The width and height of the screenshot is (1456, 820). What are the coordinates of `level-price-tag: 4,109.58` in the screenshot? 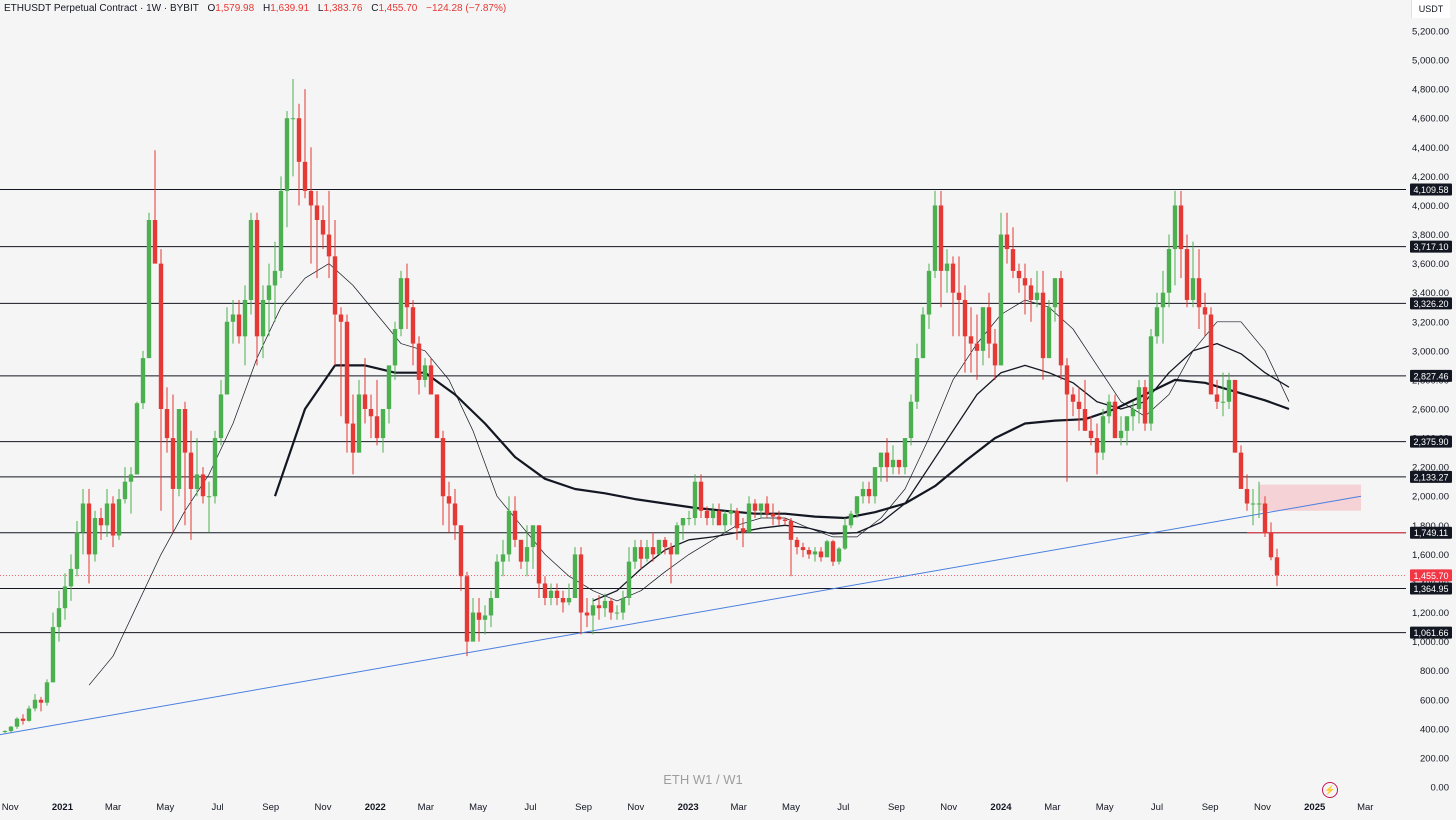 It's located at (1431, 189).